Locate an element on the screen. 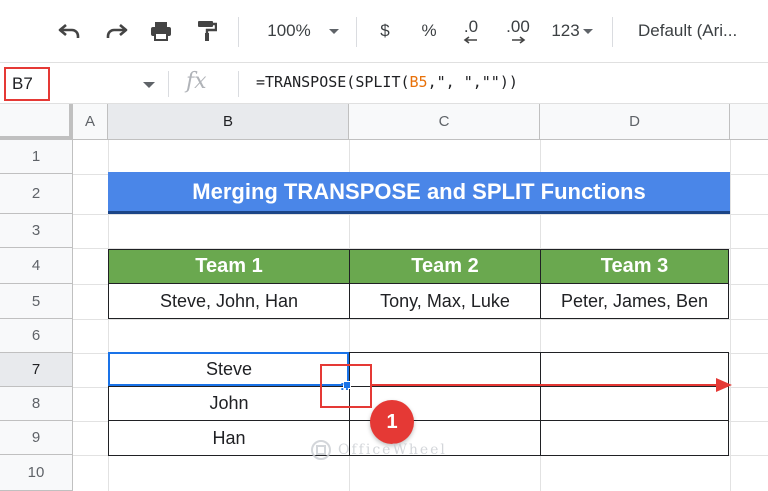 This screenshot has width=768, height=491. undo-icon is located at coordinates (69, 31).